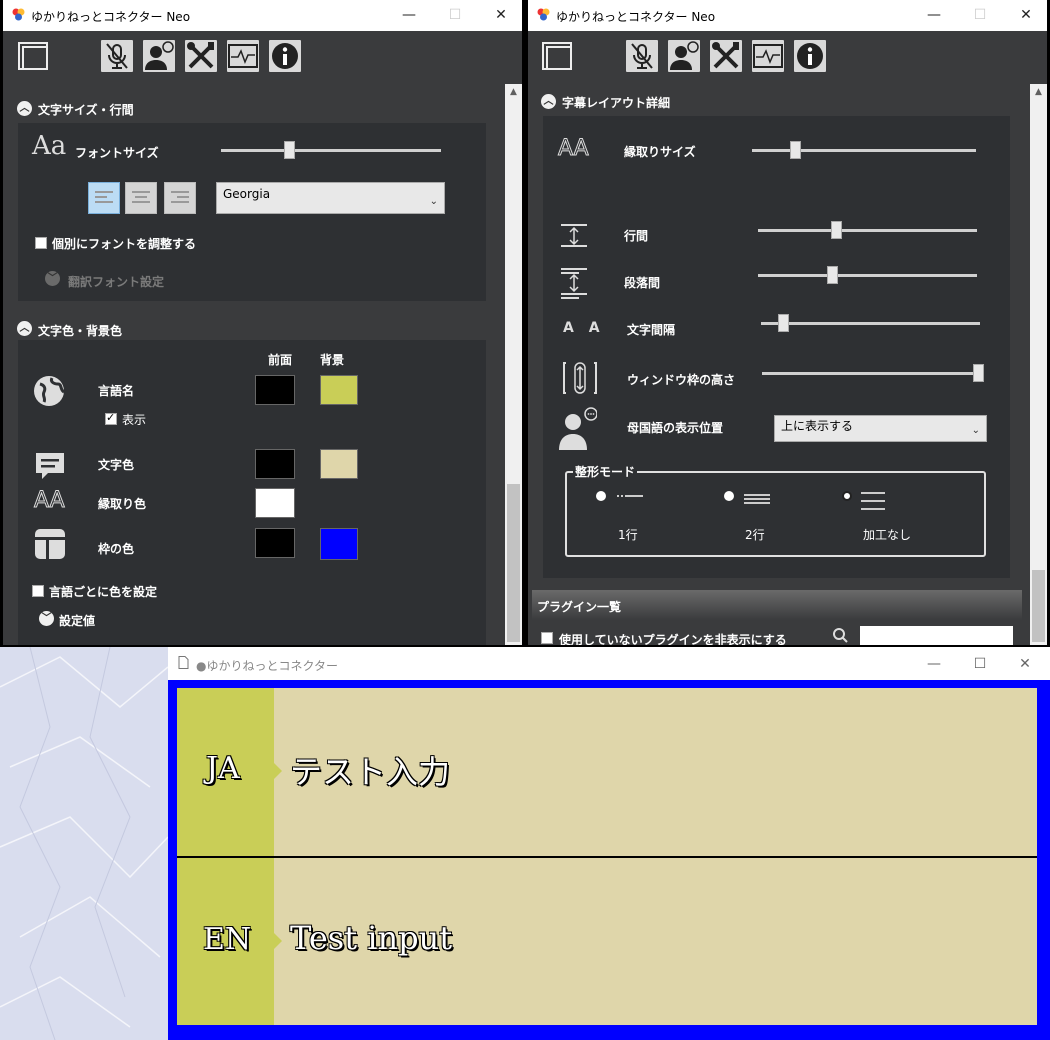 The height and width of the screenshot is (1040, 1050). What do you see at coordinates (77, 620) in the screenshot?
I see `settings-value-label: 設定値` at bounding box center [77, 620].